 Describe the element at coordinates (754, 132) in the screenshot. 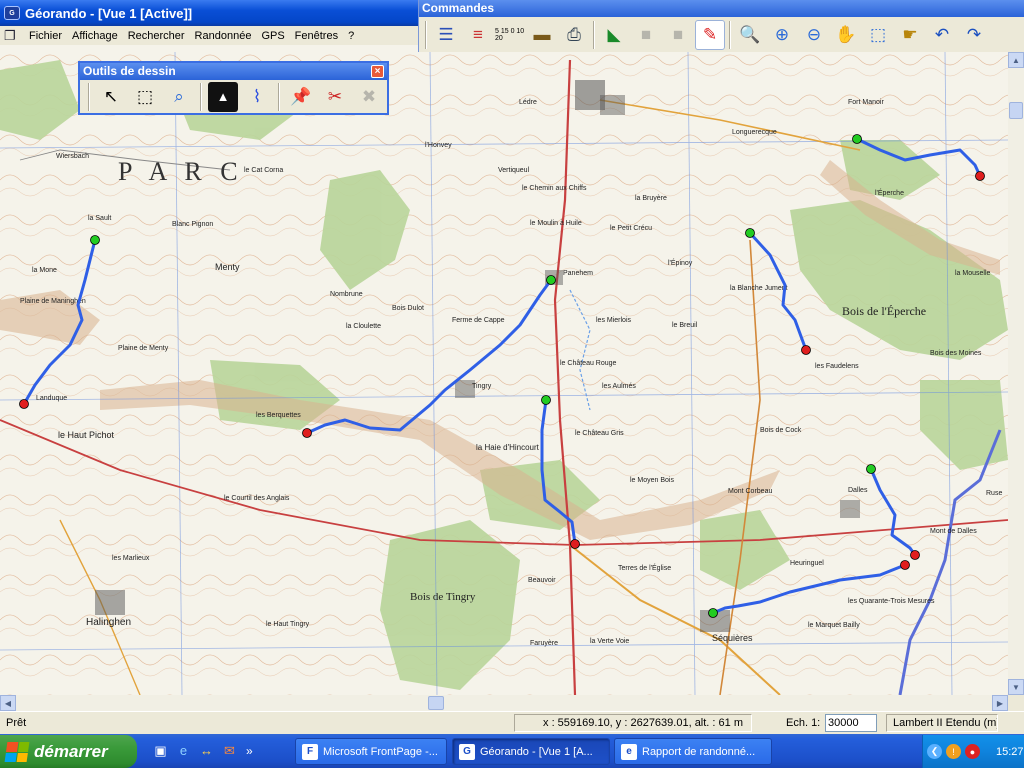

I see `label-longuerecque: Longuerecque` at that location.